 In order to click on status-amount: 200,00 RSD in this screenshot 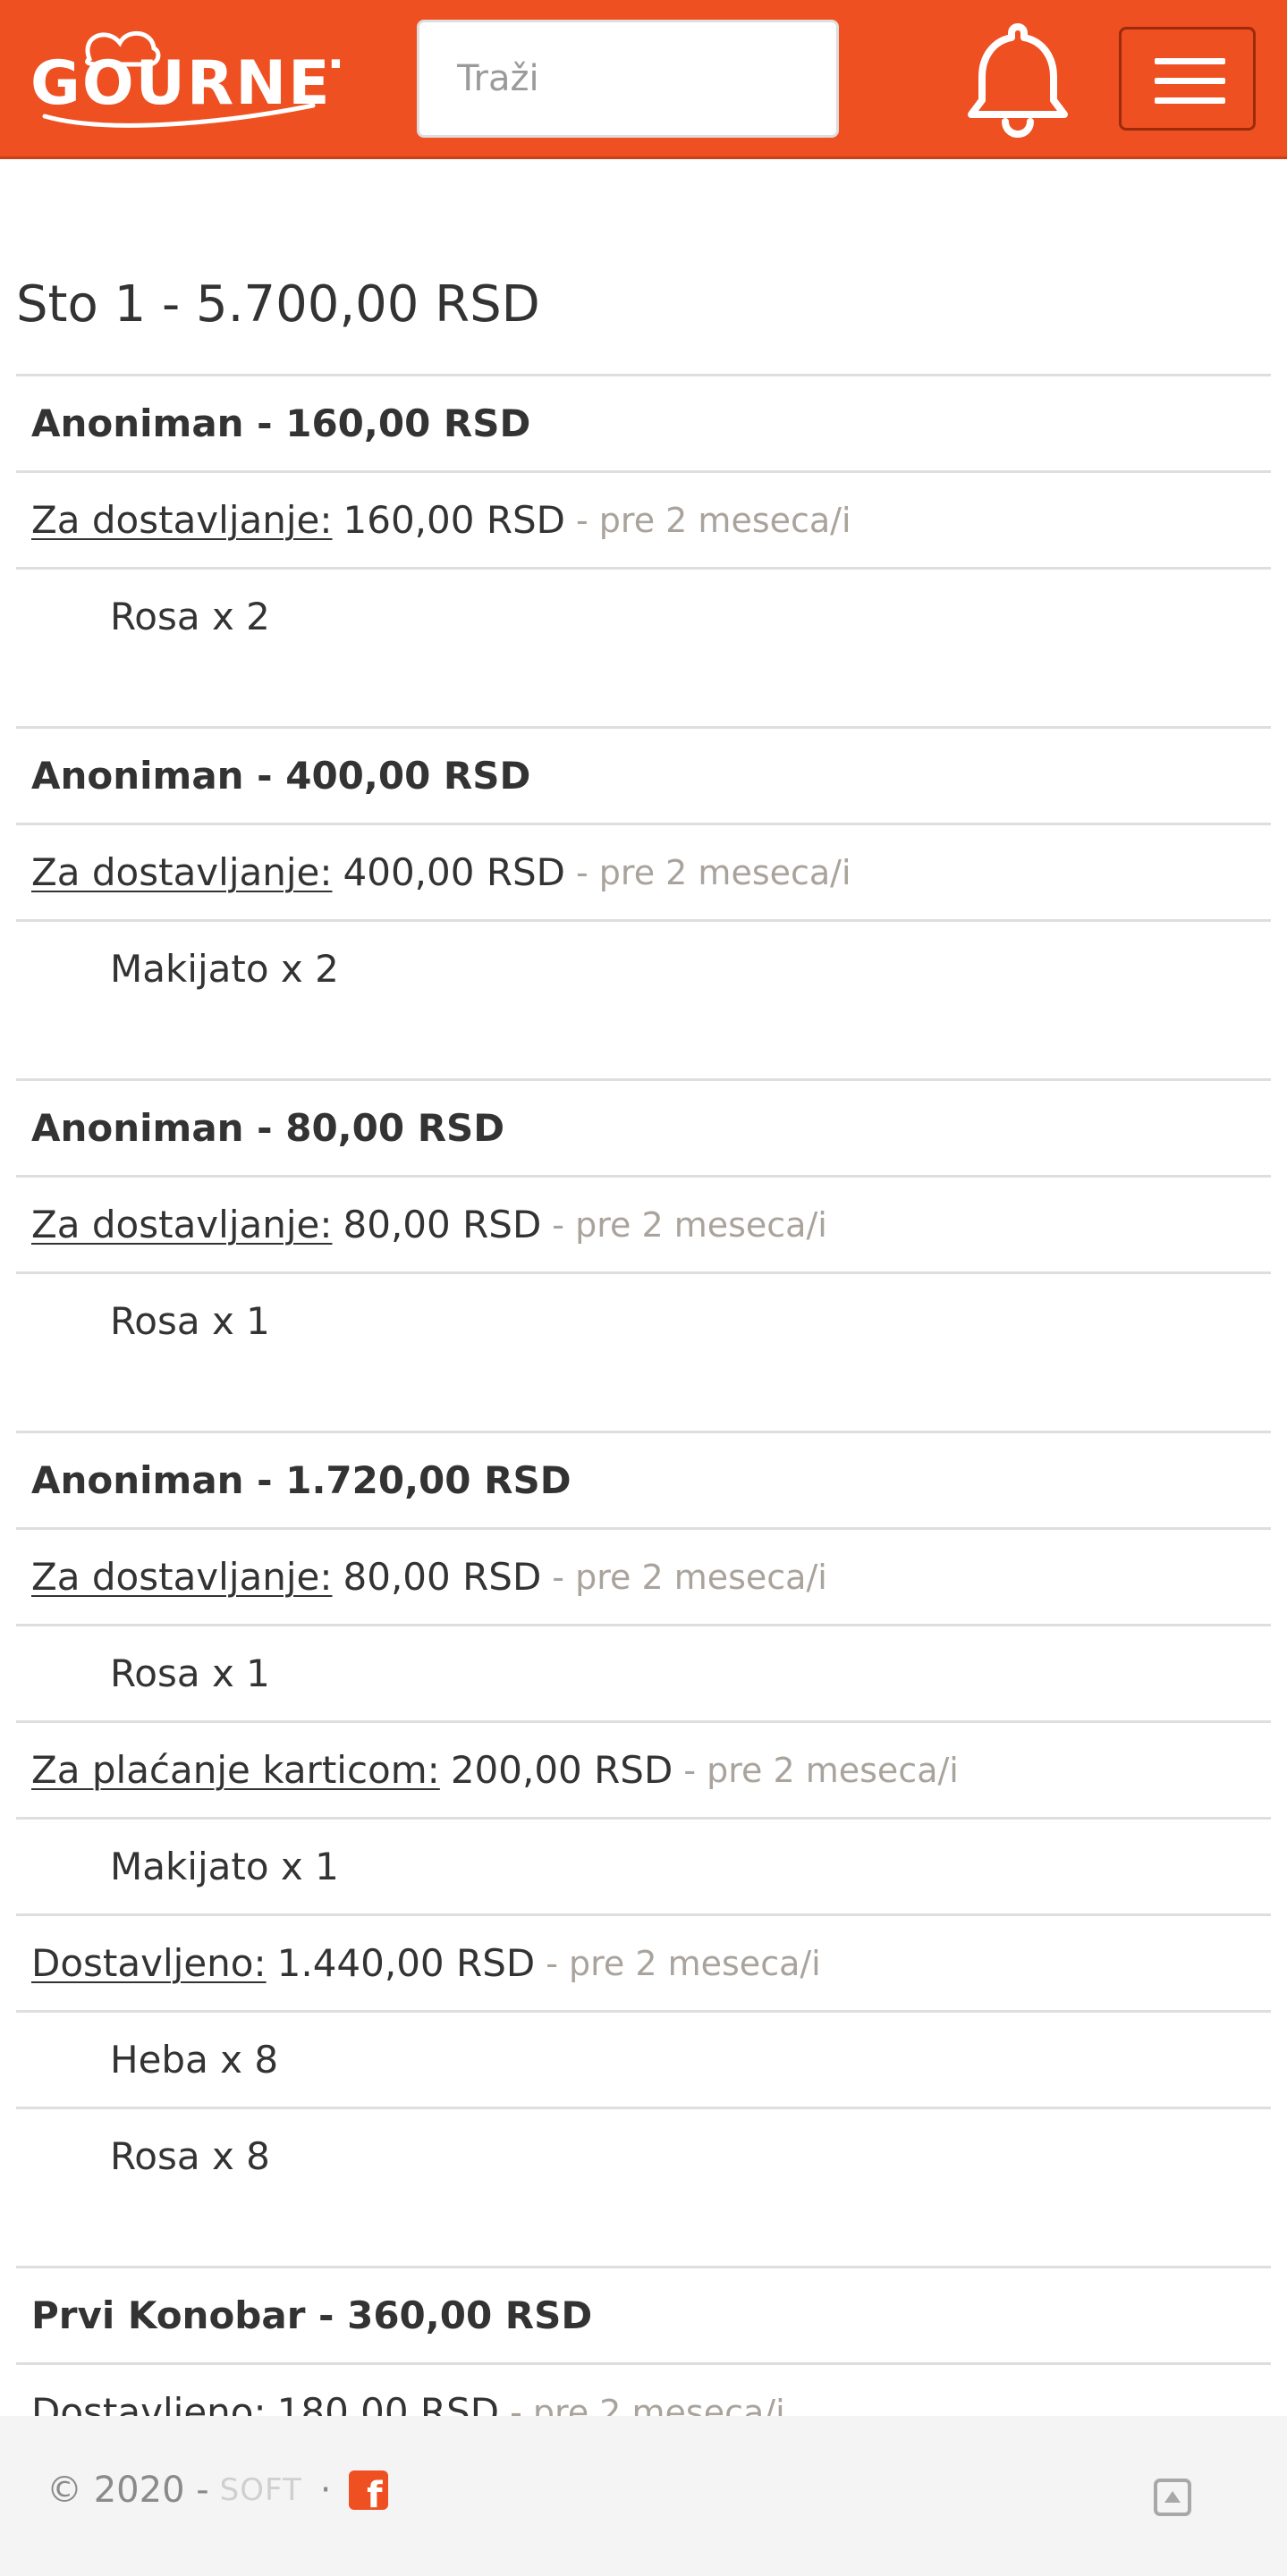, I will do `click(561, 1770)`.